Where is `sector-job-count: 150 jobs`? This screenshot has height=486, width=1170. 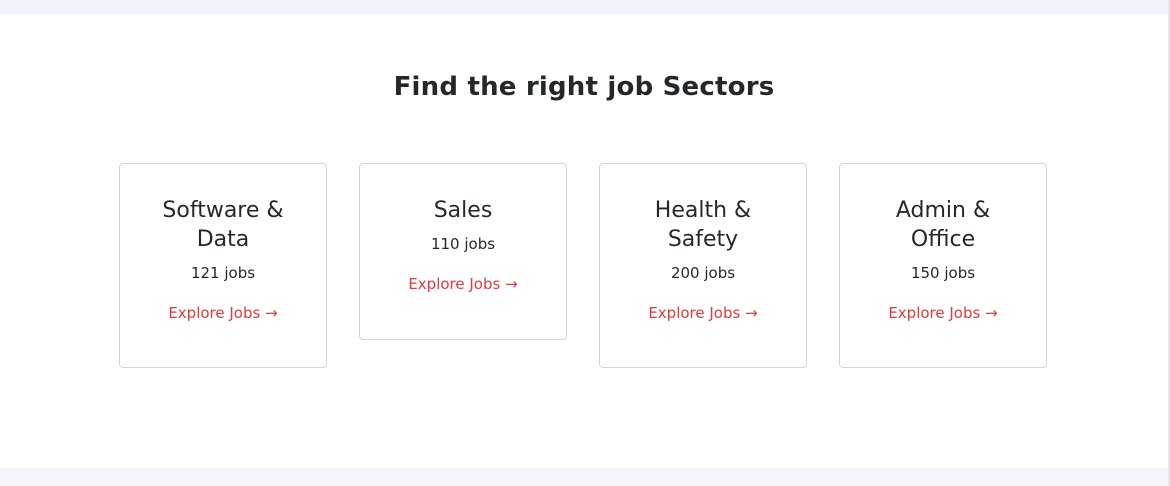 sector-job-count: 150 jobs is located at coordinates (943, 273).